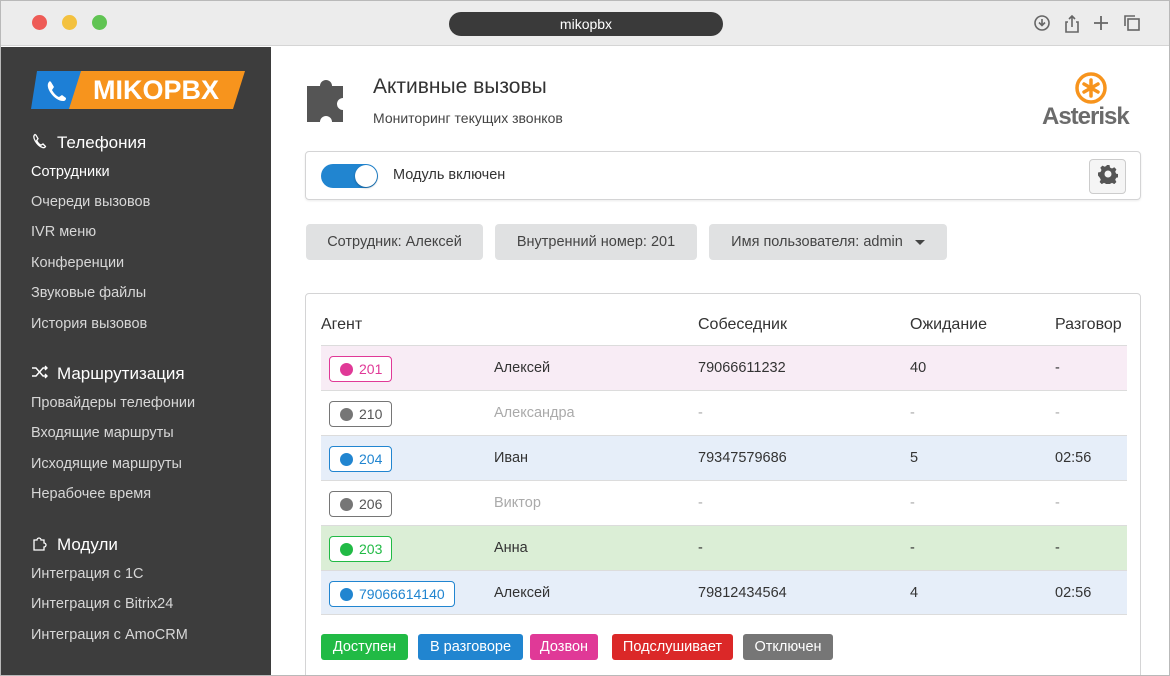 This screenshot has width=1170, height=676. I want to click on gear-icon, so click(1108, 177).